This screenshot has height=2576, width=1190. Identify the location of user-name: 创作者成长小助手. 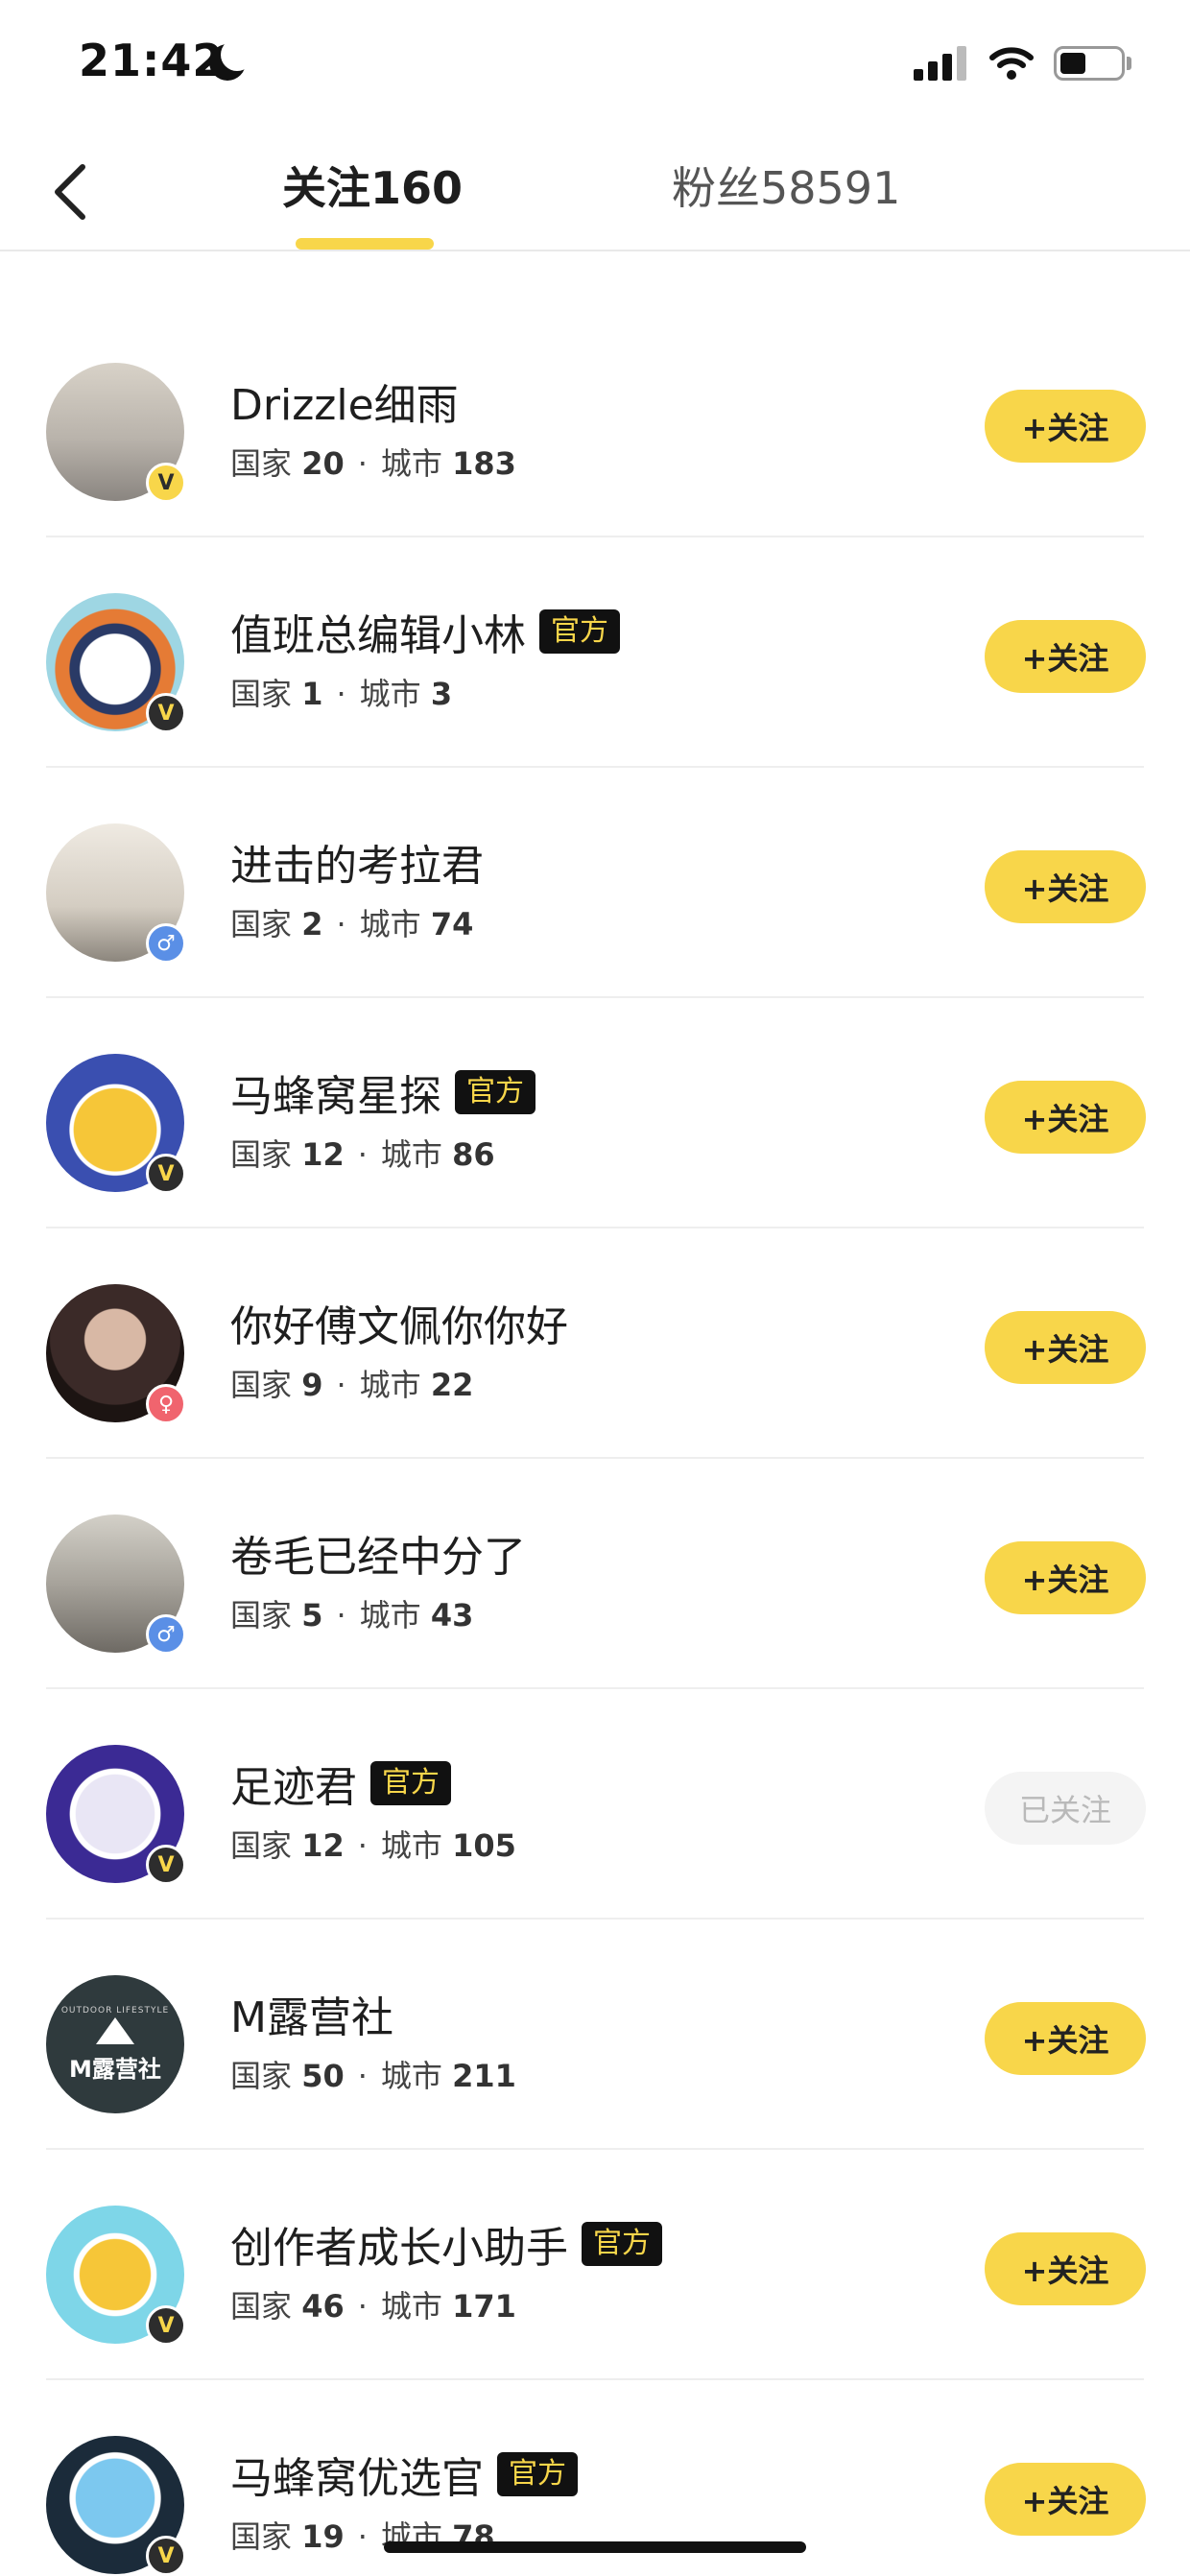
(399, 2244).